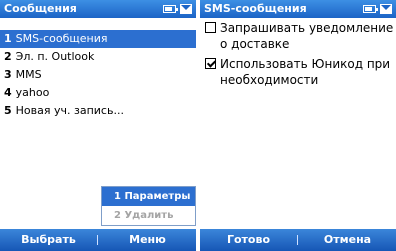 The height and width of the screenshot is (251, 396). Describe the element at coordinates (210, 63) in the screenshot. I see `unicode-checkbox` at that location.